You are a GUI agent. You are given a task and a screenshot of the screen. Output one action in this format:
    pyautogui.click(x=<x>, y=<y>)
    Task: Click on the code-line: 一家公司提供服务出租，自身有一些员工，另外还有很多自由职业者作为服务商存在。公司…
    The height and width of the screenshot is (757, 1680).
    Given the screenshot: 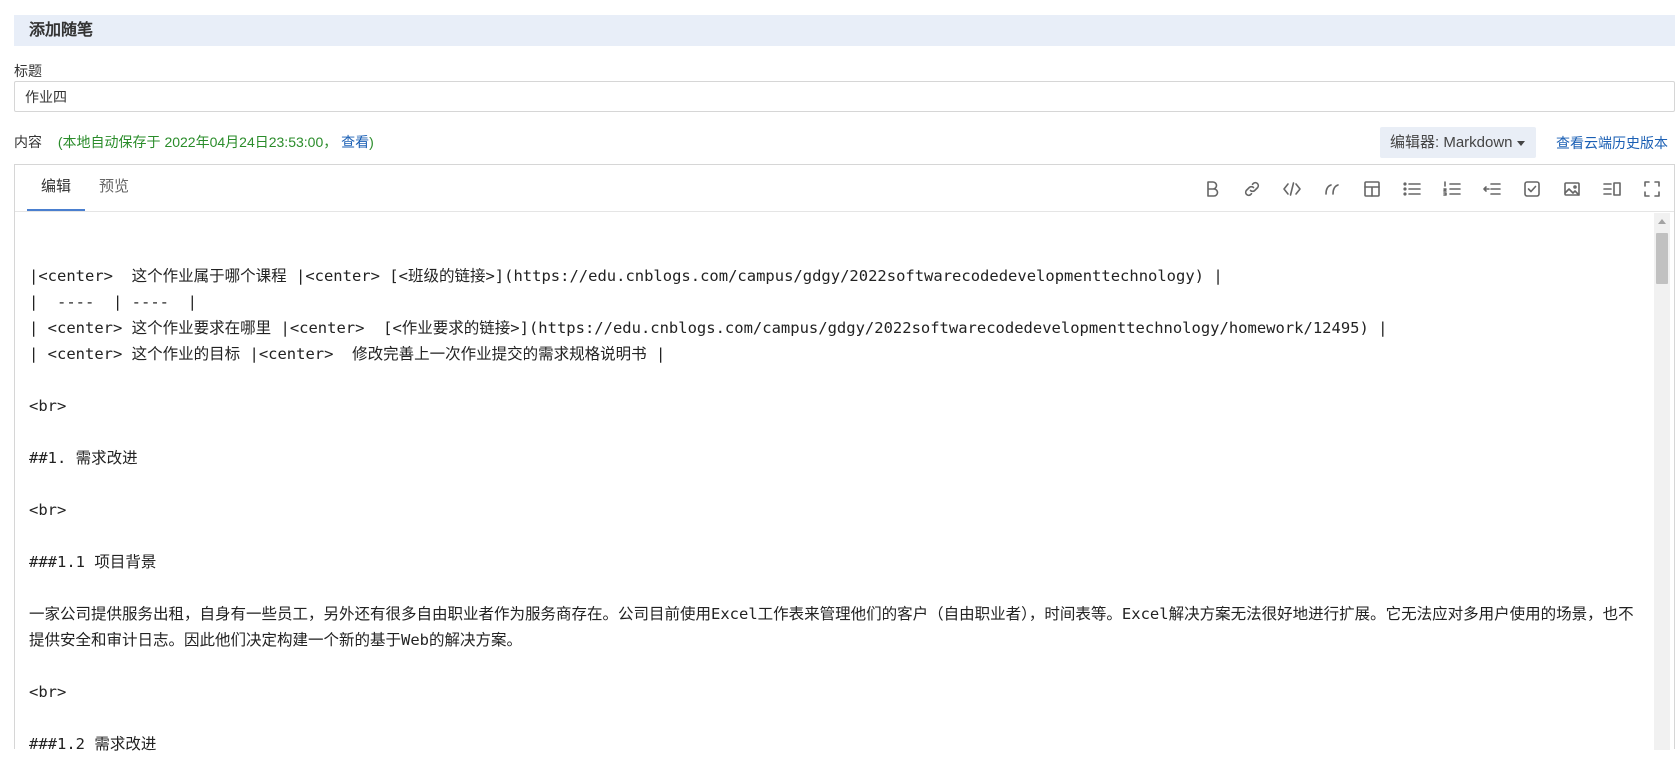 What is the action you would take?
    pyautogui.click(x=831, y=627)
    